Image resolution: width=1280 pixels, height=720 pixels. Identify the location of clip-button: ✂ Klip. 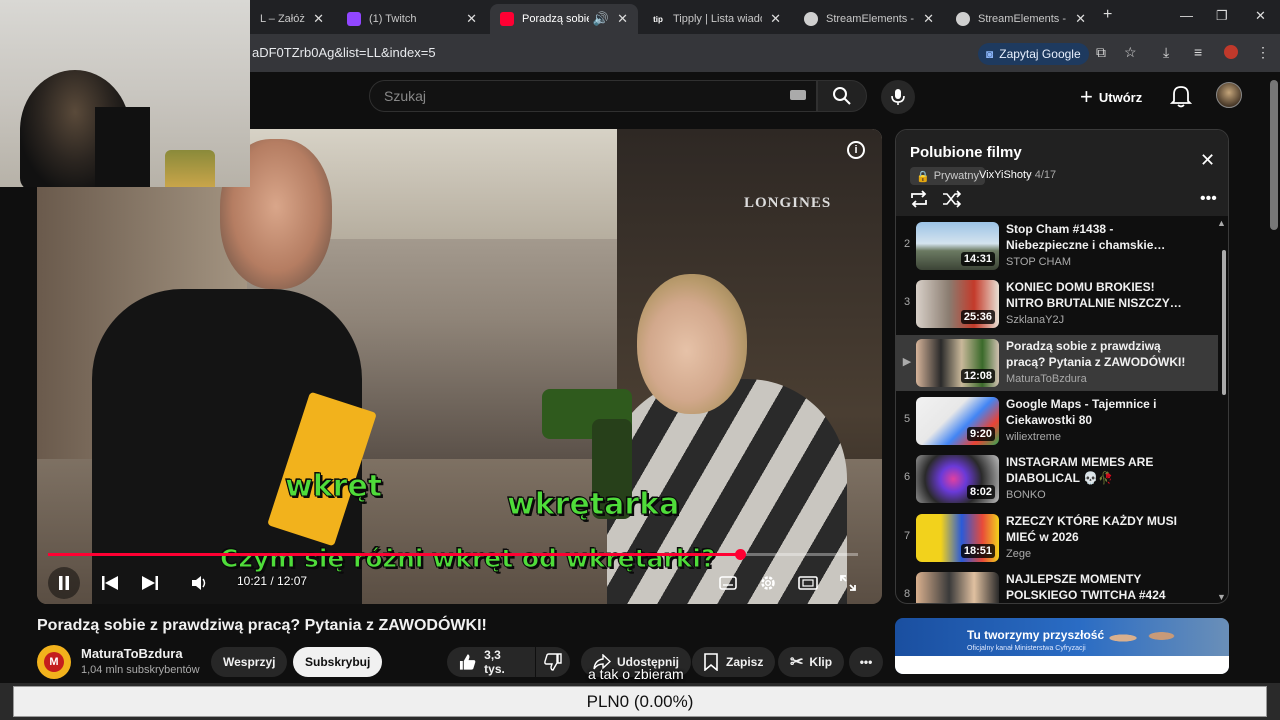
(811, 662).